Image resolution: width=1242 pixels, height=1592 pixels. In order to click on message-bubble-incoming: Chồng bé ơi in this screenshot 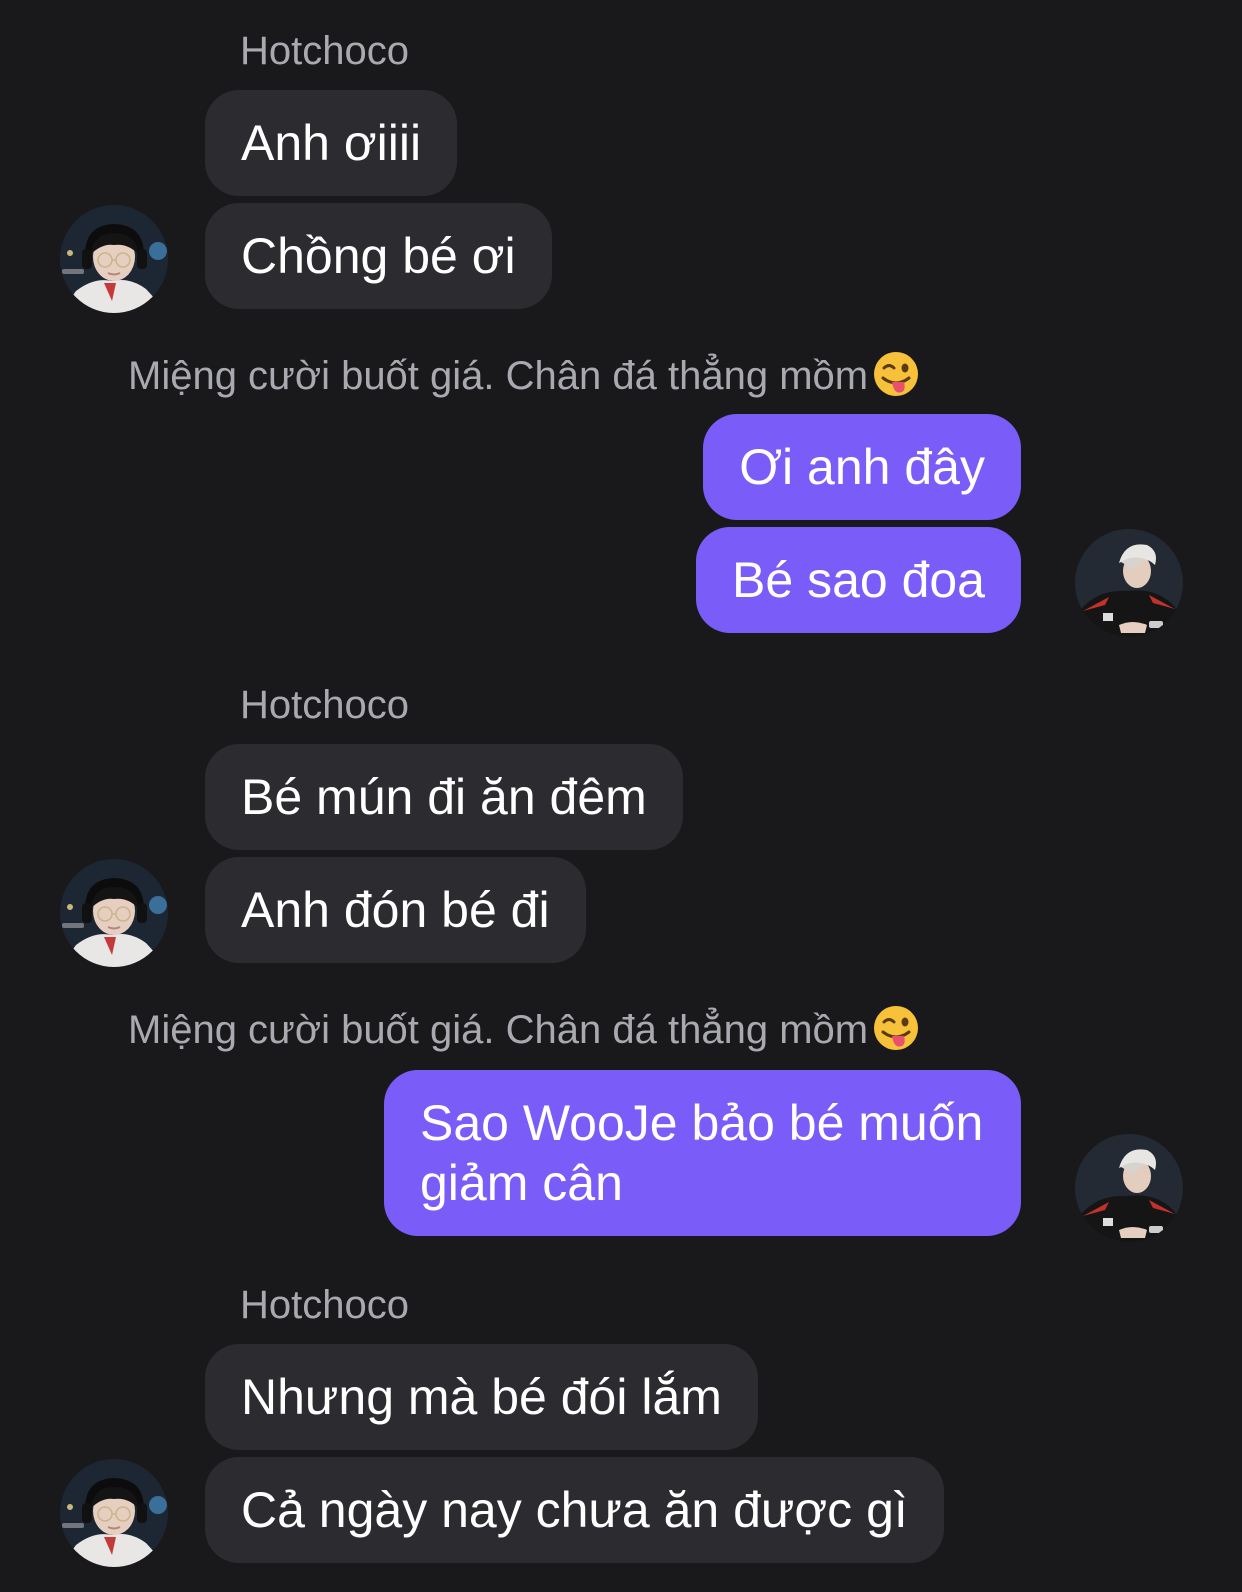, I will do `click(378, 256)`.